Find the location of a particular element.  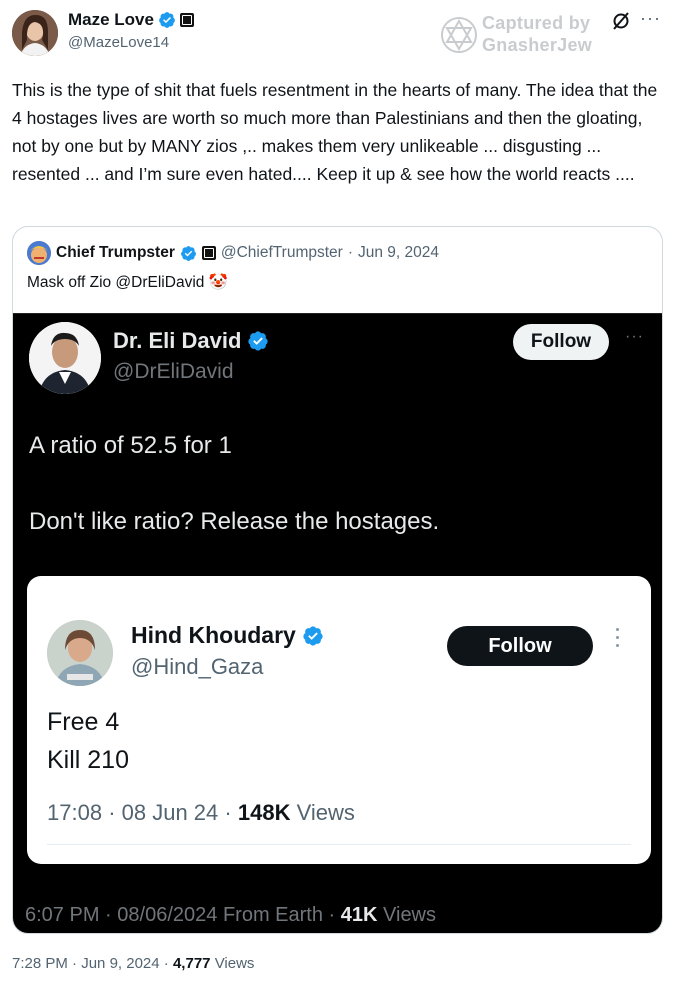

post-date: Jun 9, 2024 is located at coordinates (120, 963).